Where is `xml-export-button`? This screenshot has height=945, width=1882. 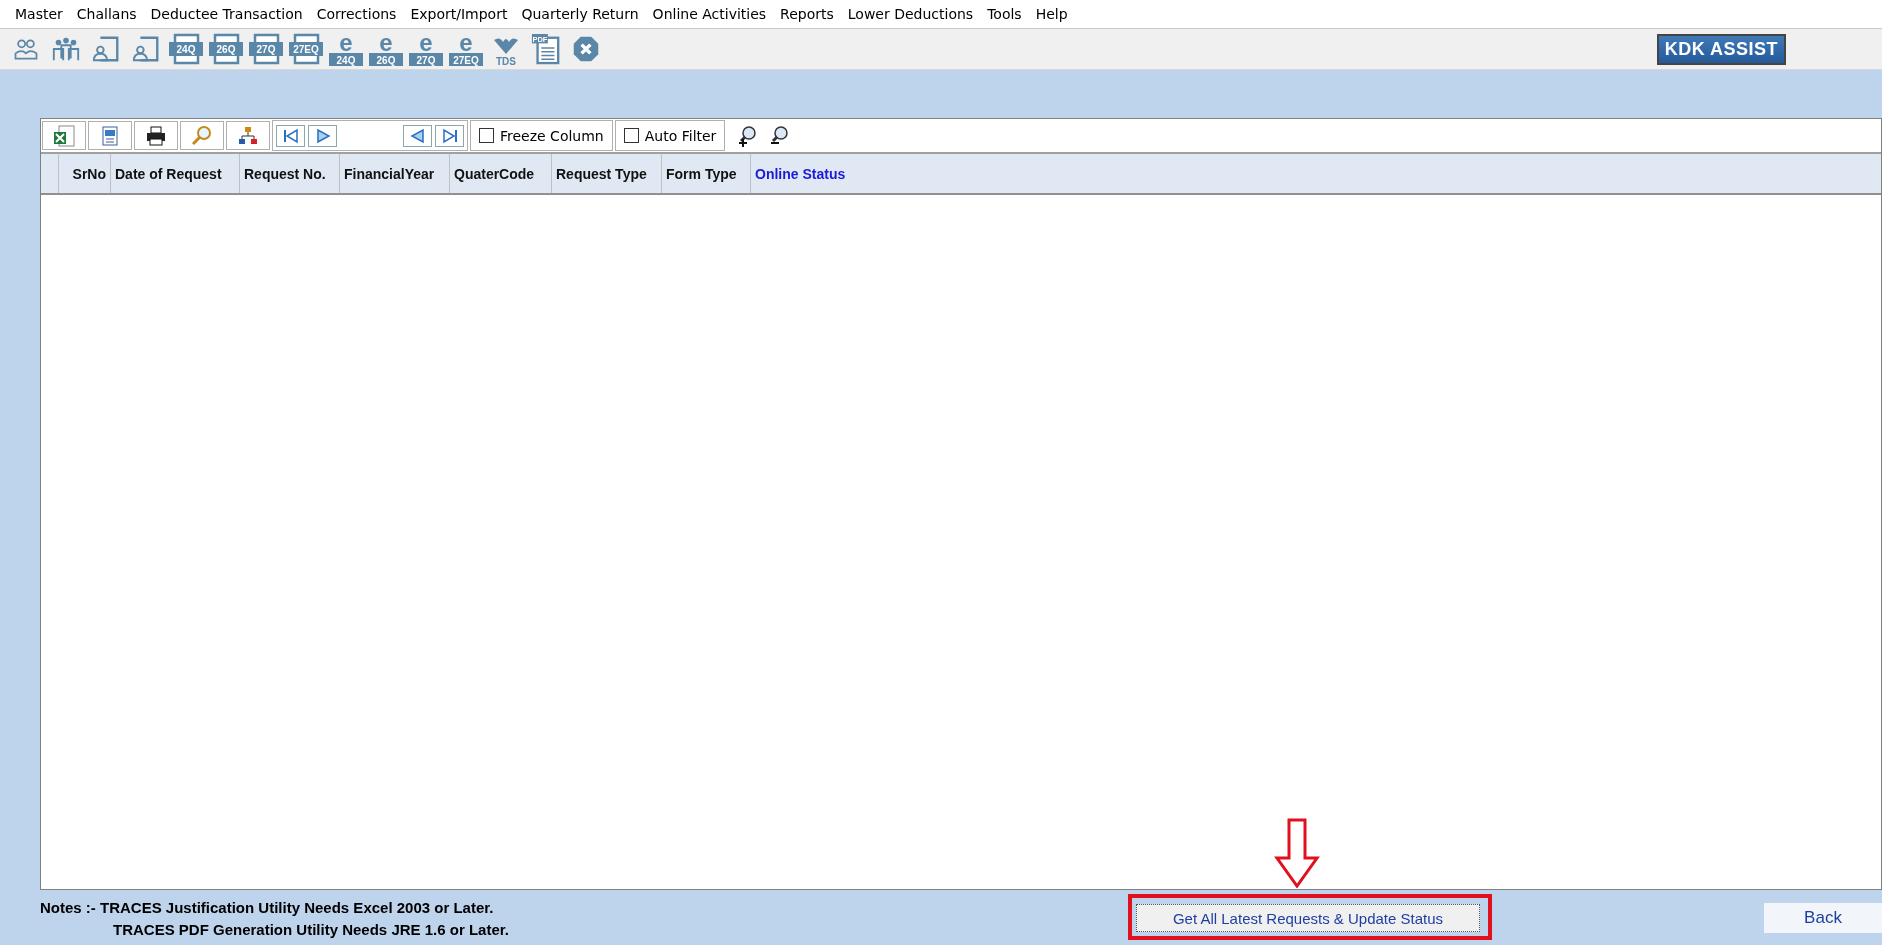 xml-export-button is located at coordinates (110, 135).